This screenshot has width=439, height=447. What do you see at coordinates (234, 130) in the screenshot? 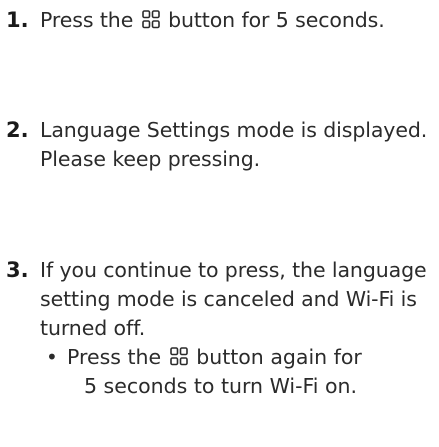
I see `step-line: Language Settings mode is displayed.` at bounding box center [234, 130].